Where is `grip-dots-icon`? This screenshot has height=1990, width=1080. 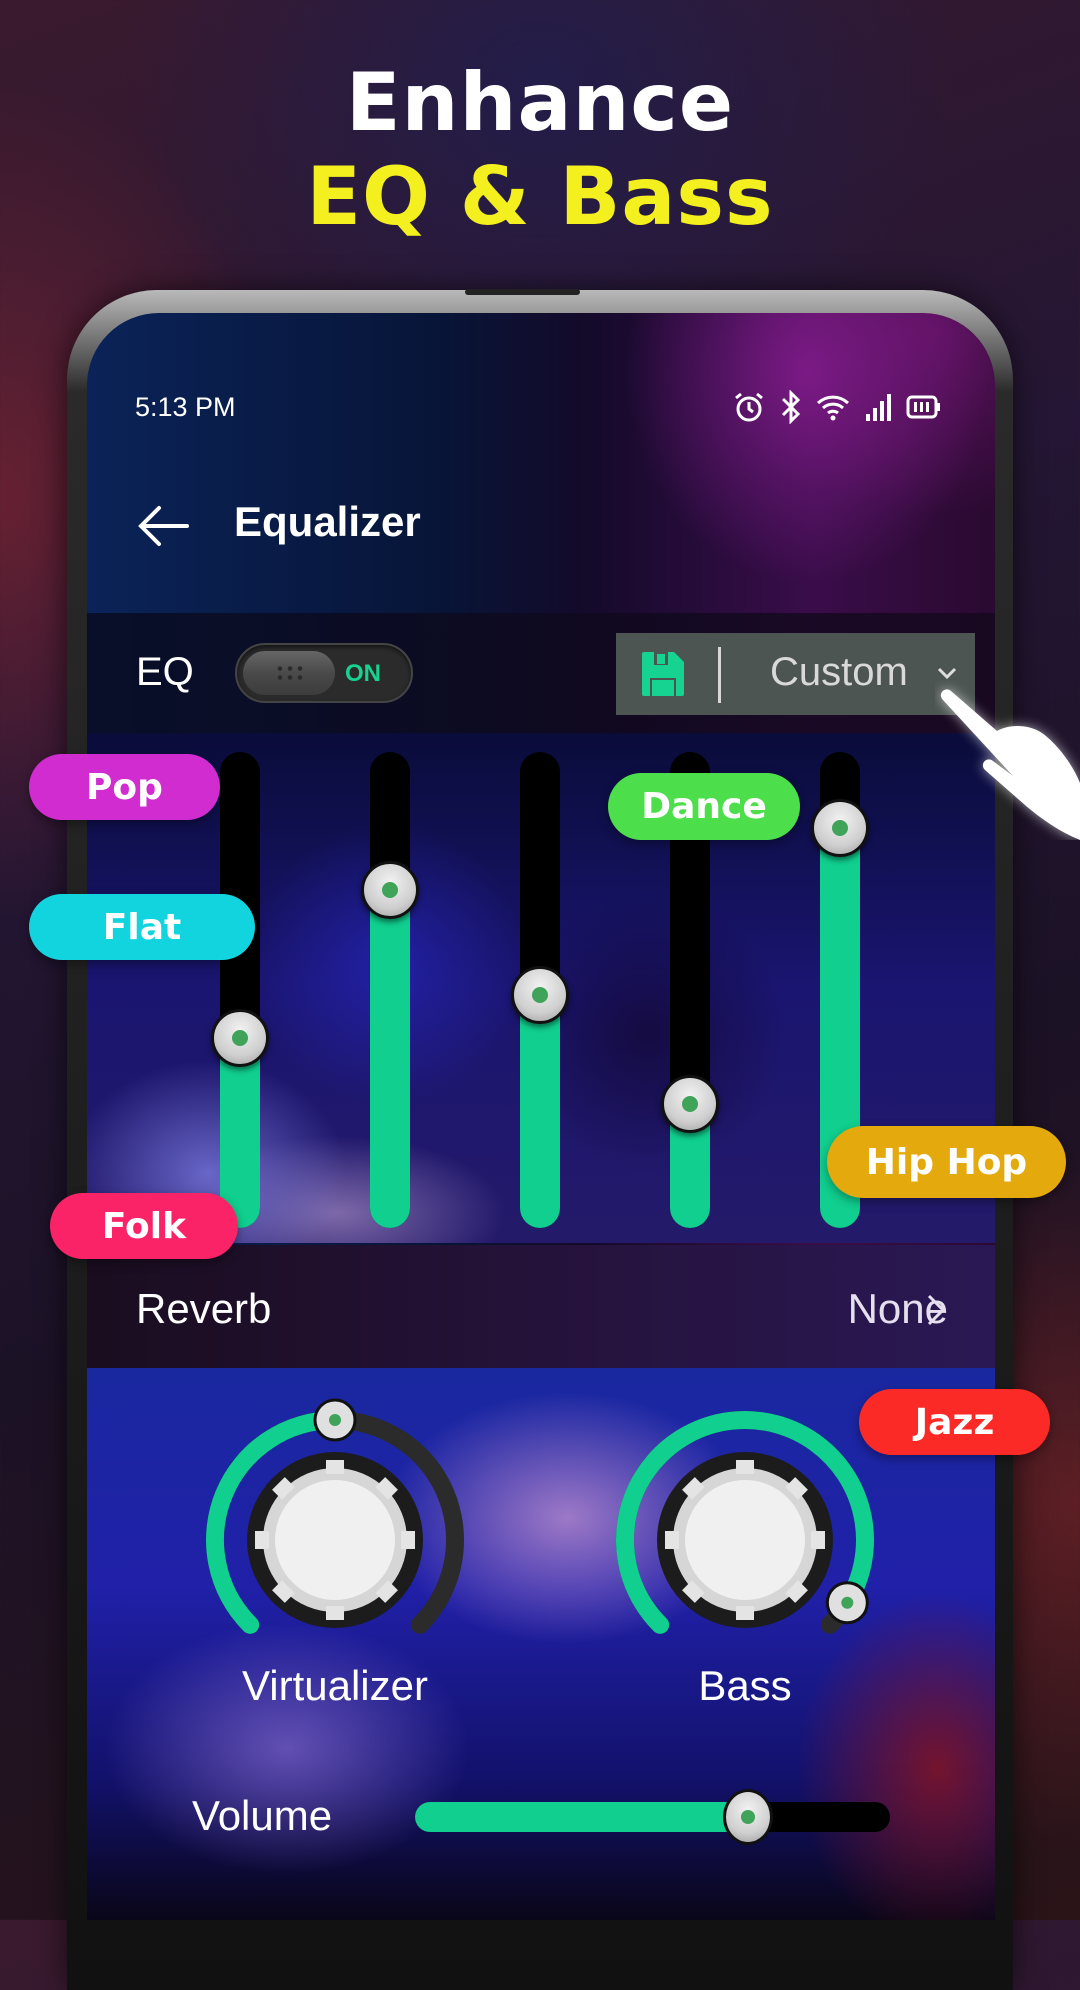
grip-dots-icon is located at coordinates (290, 674).